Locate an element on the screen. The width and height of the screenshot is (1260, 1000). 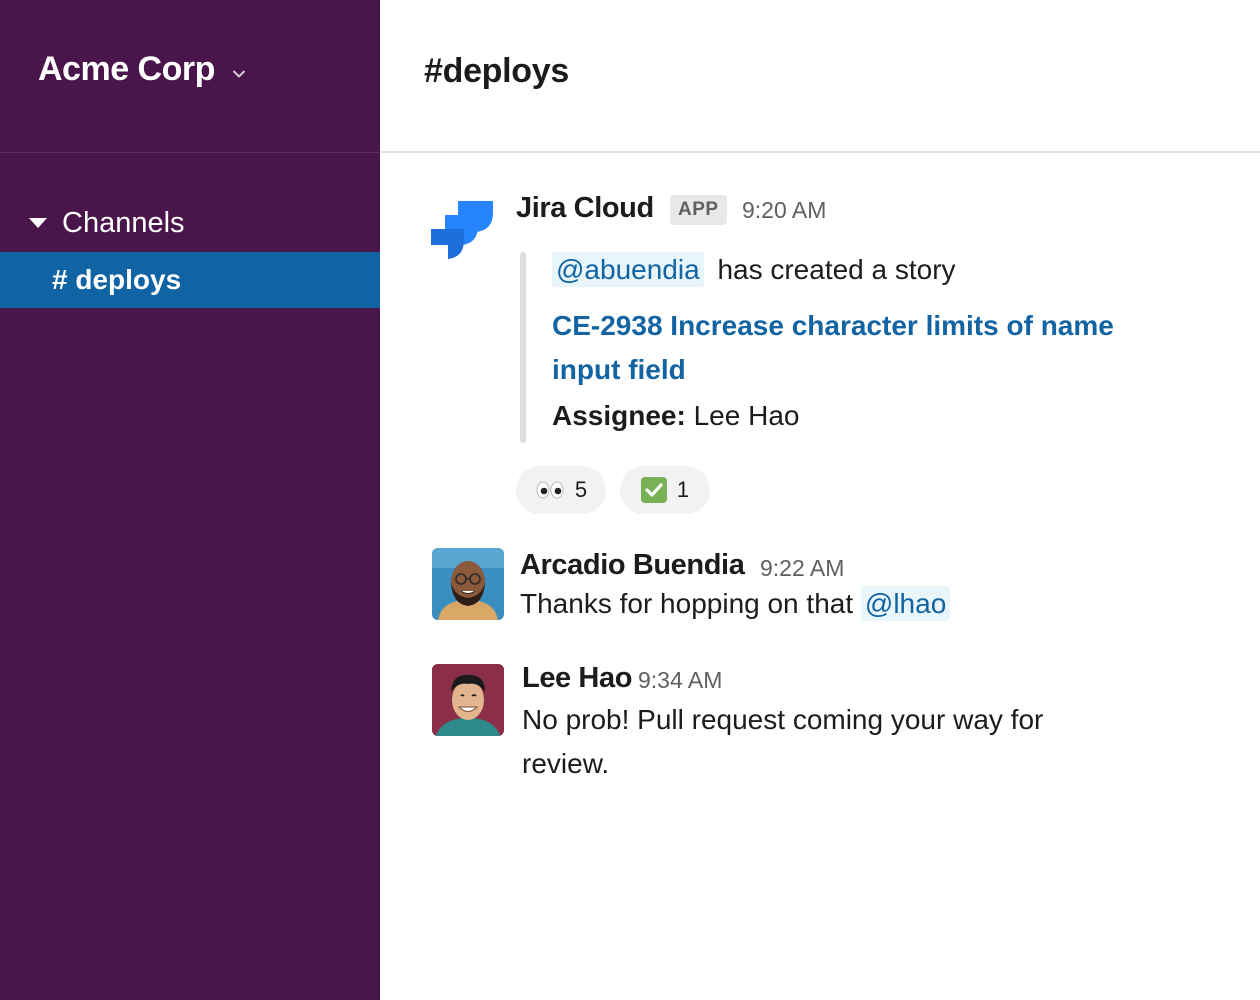
sender-name: Arcadio Buendia is located at coordinates (632, 565).